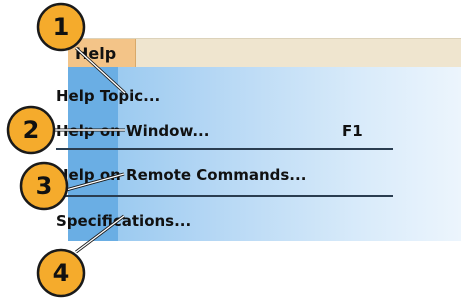 The image size is (461, 308). What do you see at coordinates (31, 130) in the screenshot?
I see `callout-number: 2` at bounding box center [31, 130].